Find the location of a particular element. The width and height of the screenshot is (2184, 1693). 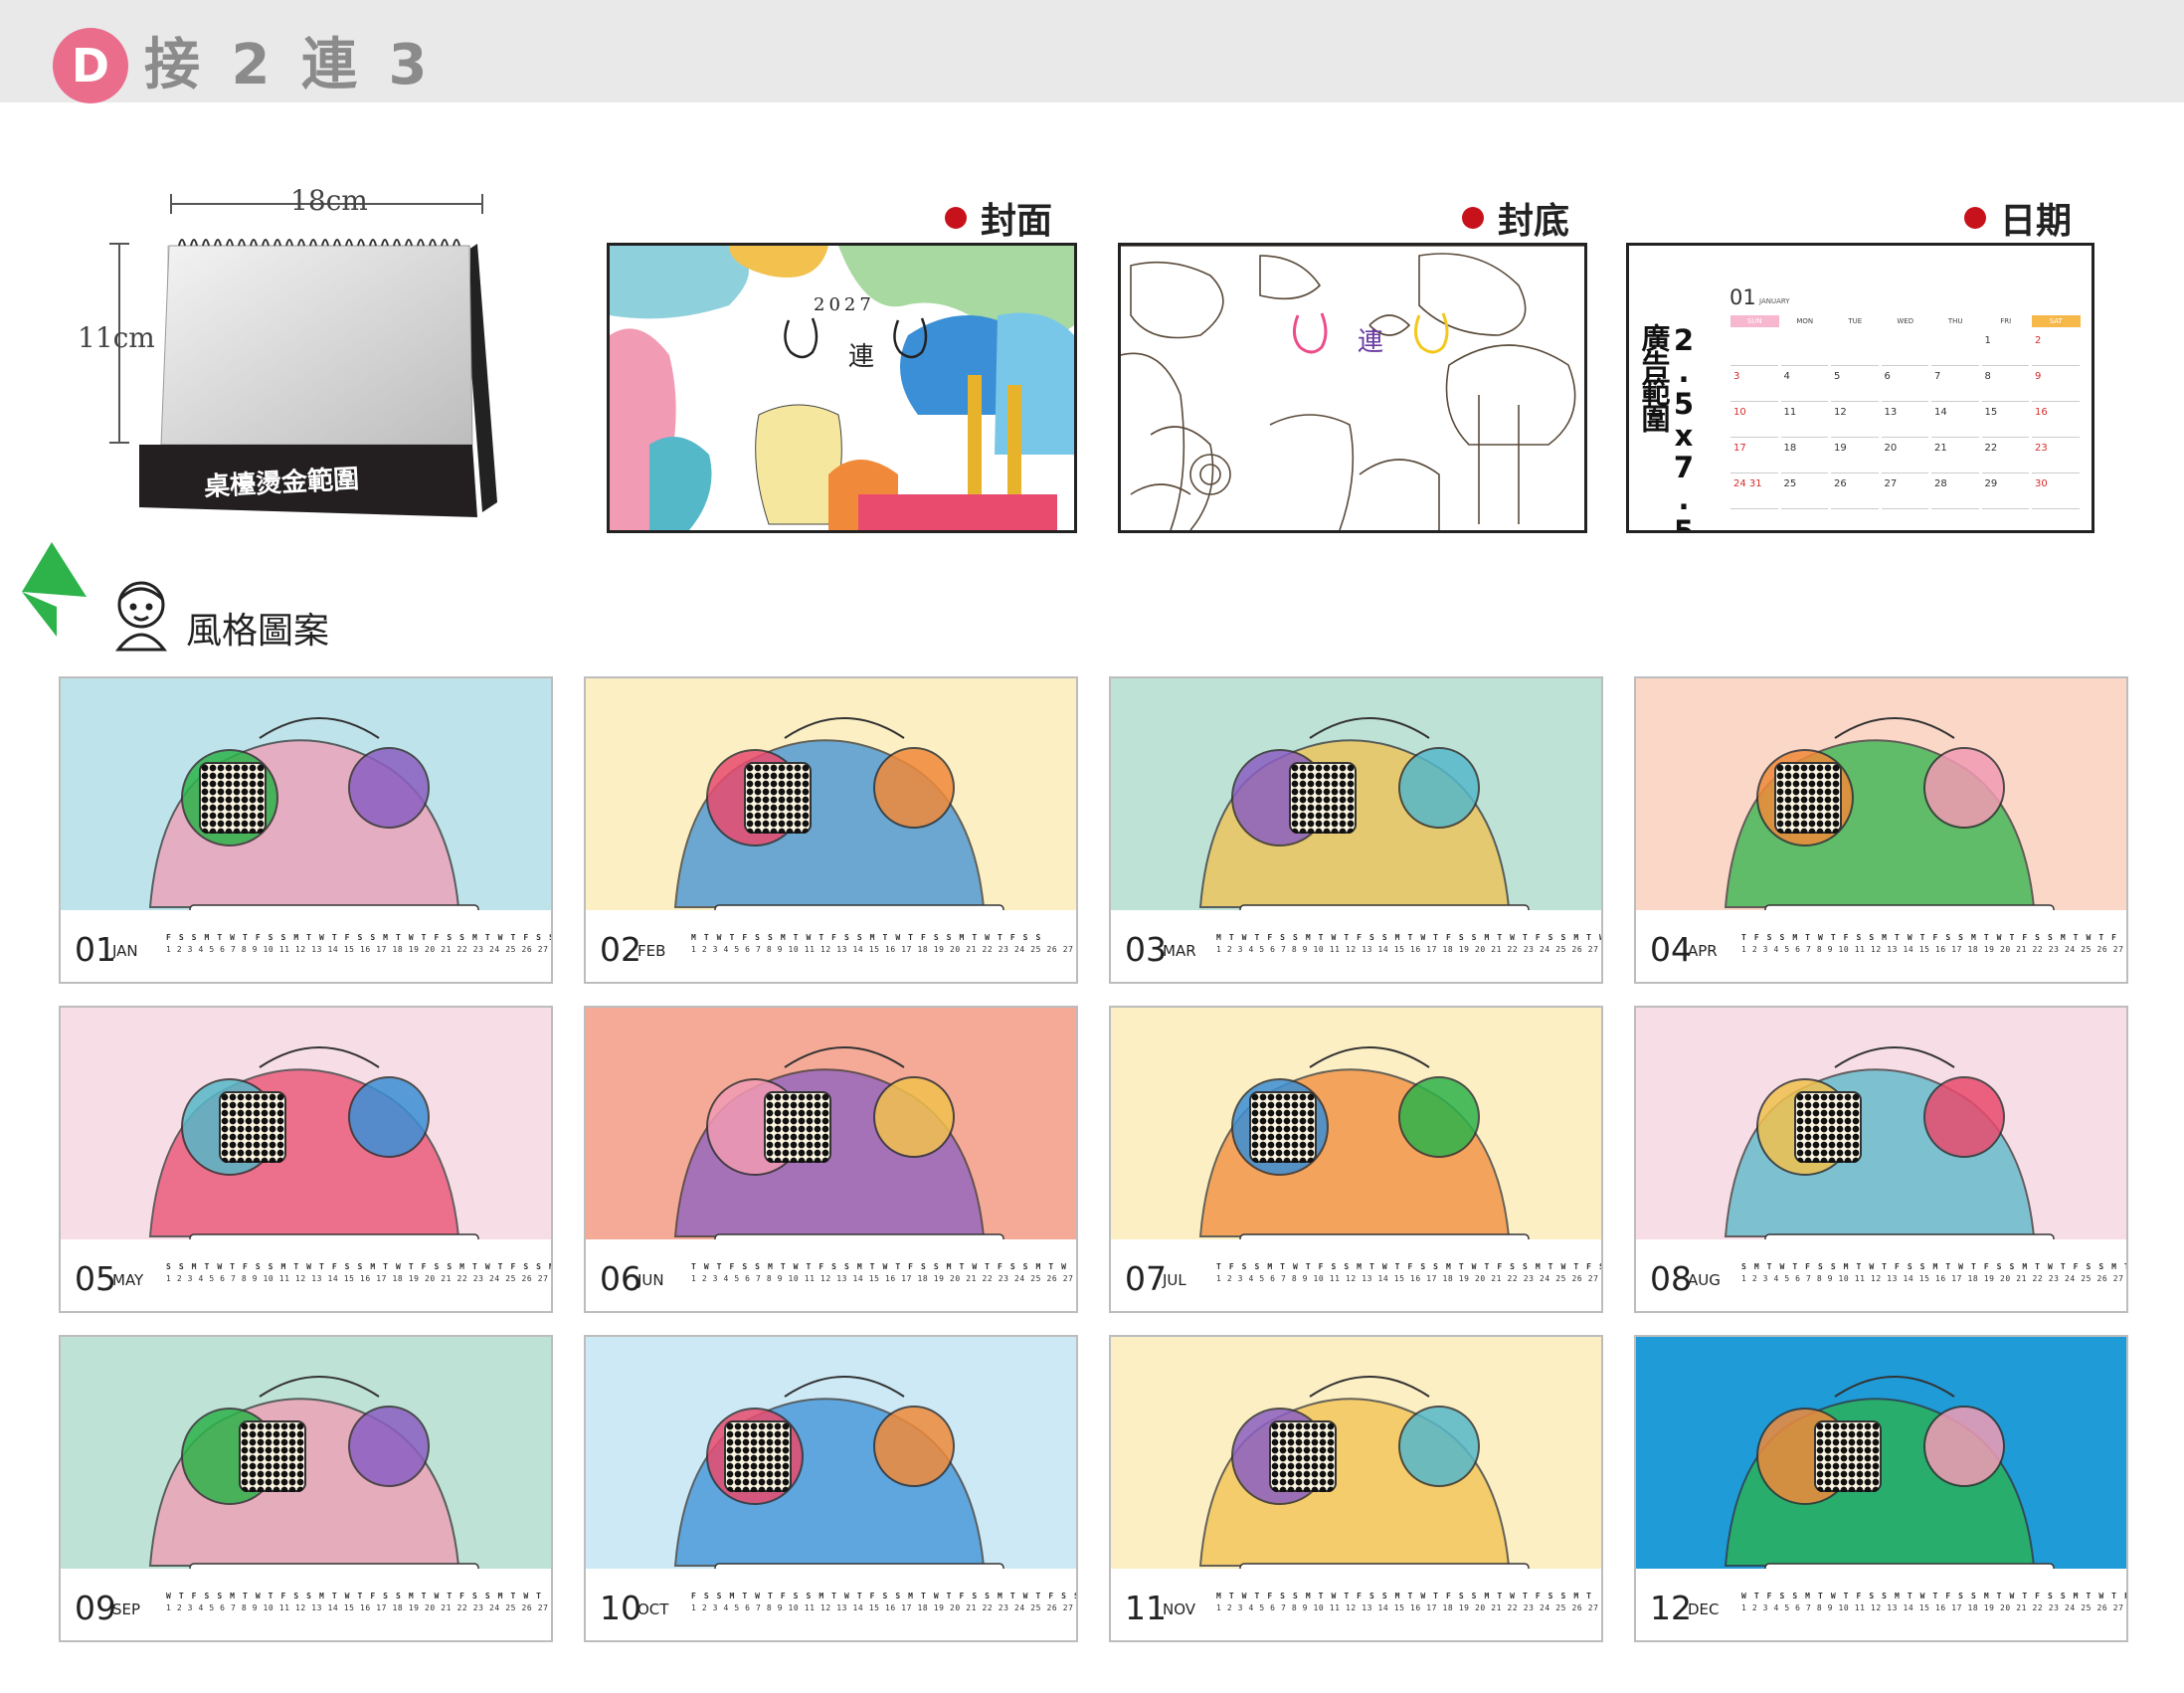

calendar-day: 23 is located at coordinates (2056, 457).